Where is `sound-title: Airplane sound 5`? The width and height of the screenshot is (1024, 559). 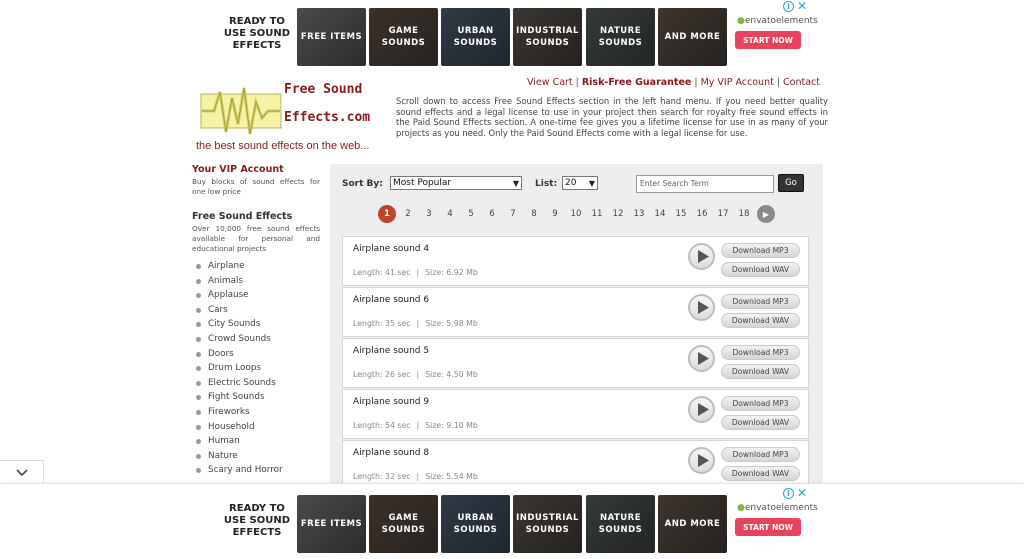 sound-title: Airplane sound 5 is located at coordinates (391, 351).